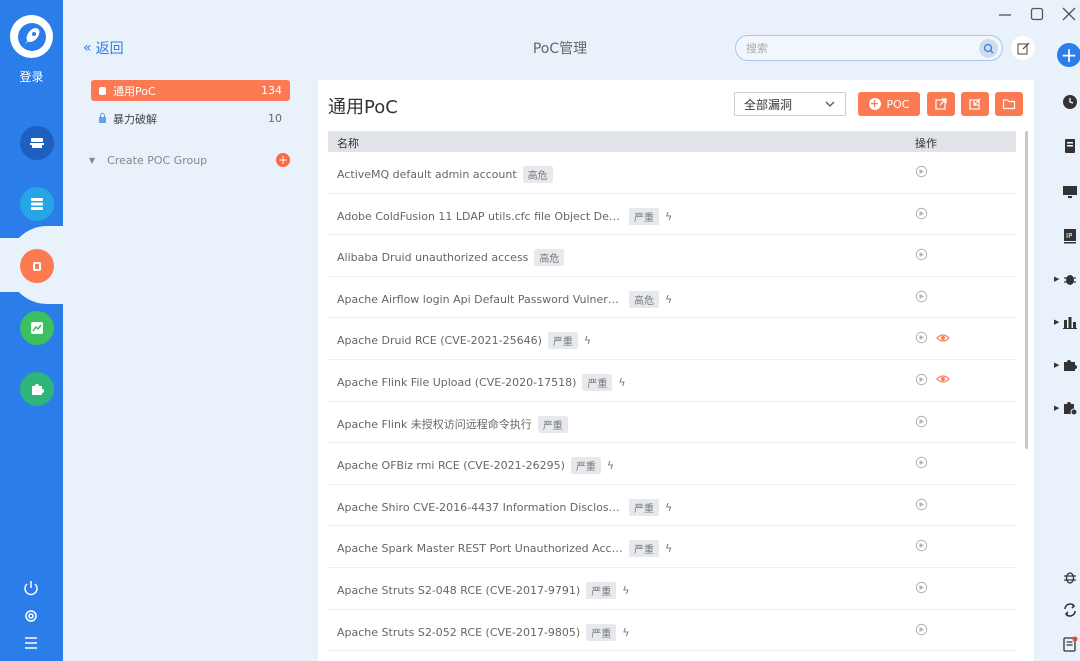 This screenshot has height=661, width=1080. I want to click on back-button: « 返回, so click(103, 48).